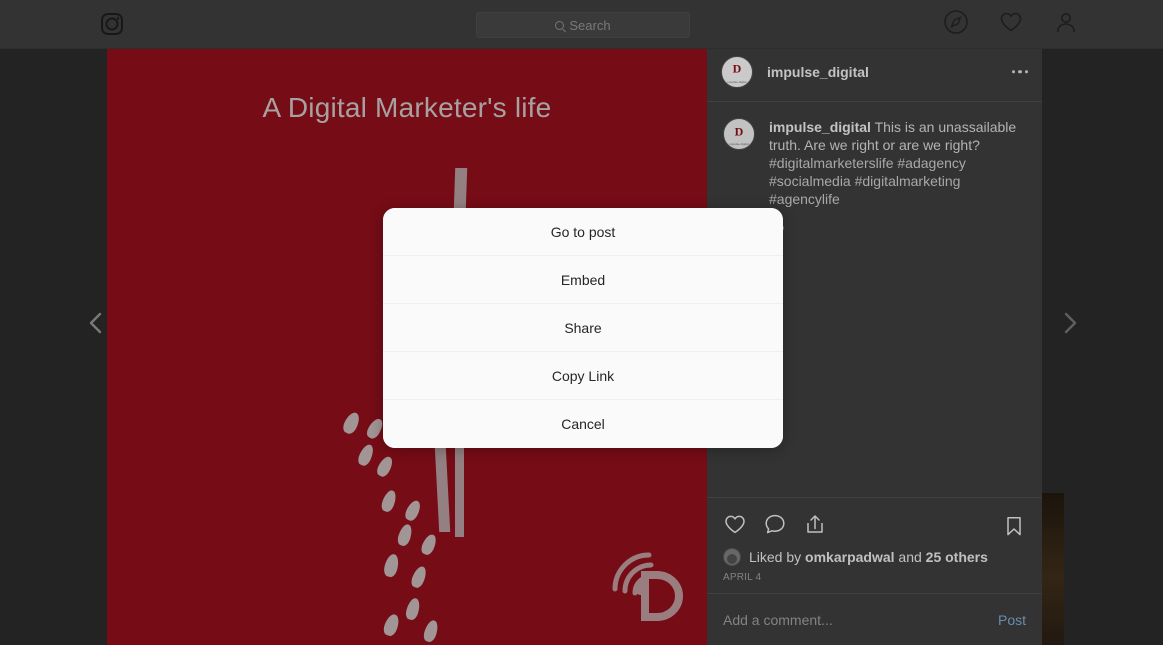  I want to click on modal-item-go-to-post: Go to post, so click(583, 232).